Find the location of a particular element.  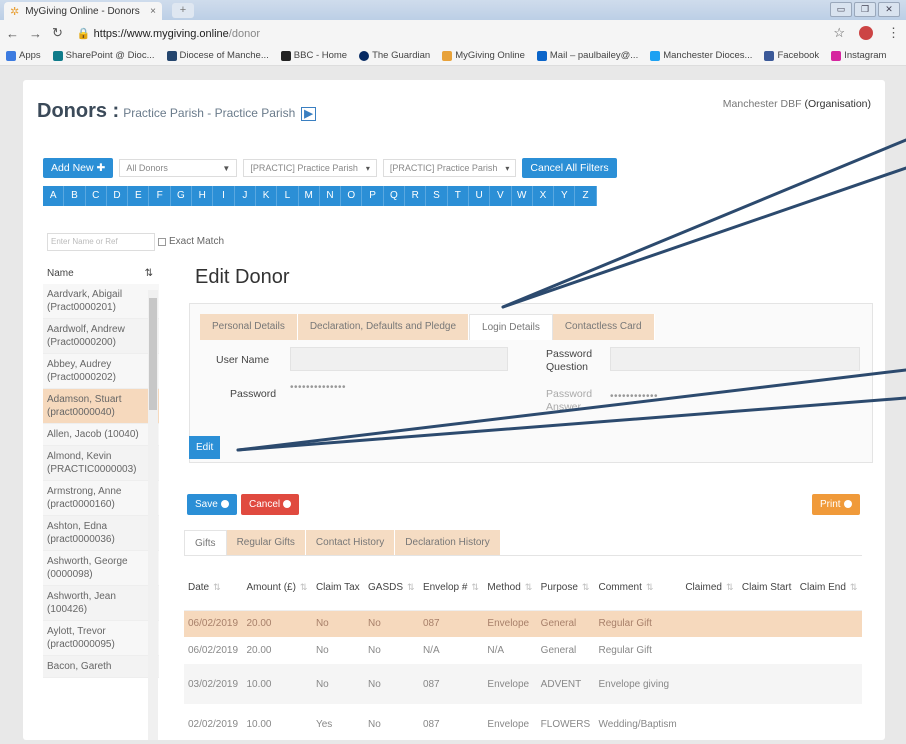

forward-icon: → is located at coordinates (35, 33).